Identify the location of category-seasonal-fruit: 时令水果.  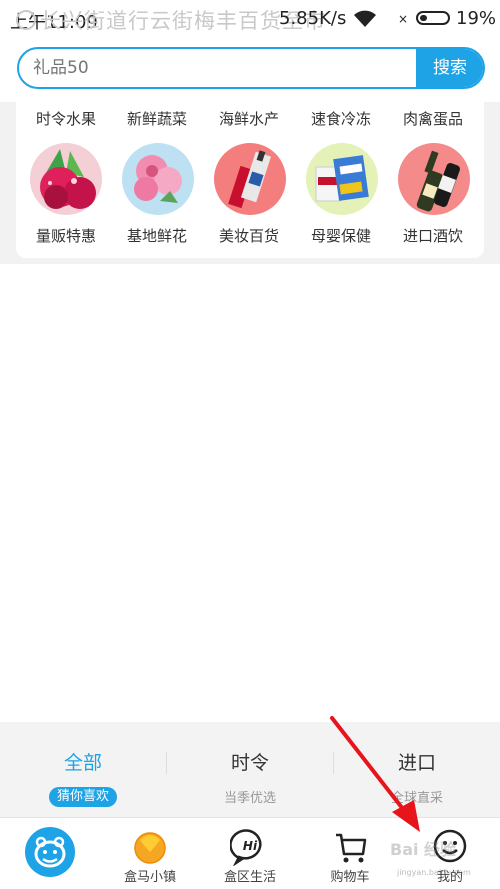
(66, 118).